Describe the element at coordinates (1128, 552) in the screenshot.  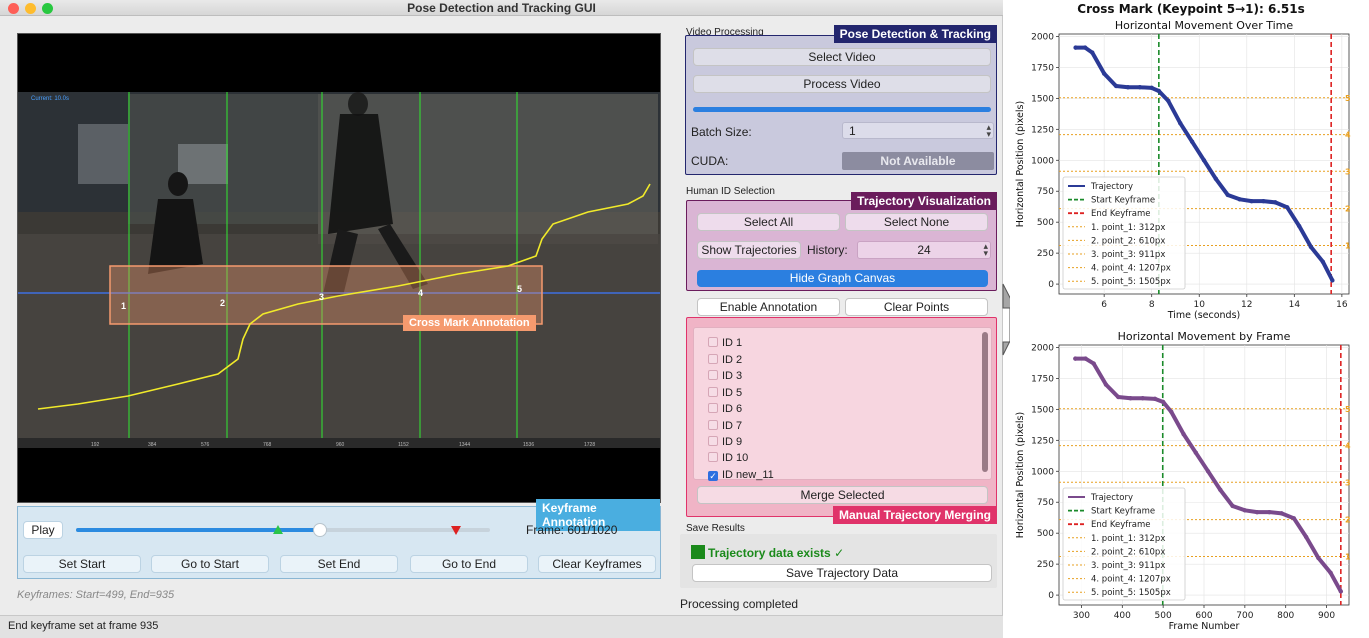
I see `legend-guide-label: 2. point_2: 610px` at that location.